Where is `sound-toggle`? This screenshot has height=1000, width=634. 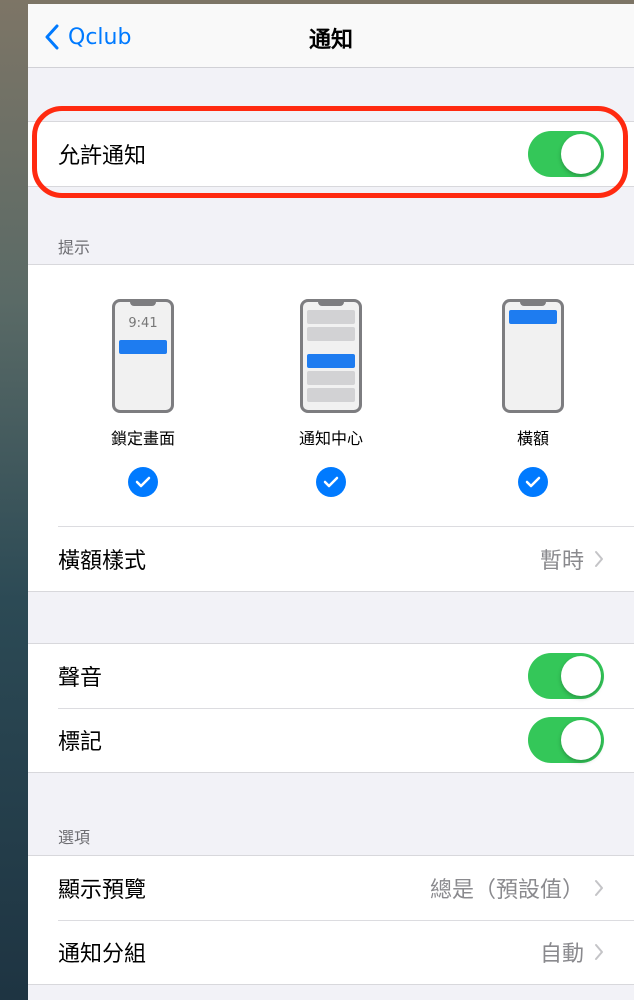 sound-toggle is located at coordinates (566, 676).